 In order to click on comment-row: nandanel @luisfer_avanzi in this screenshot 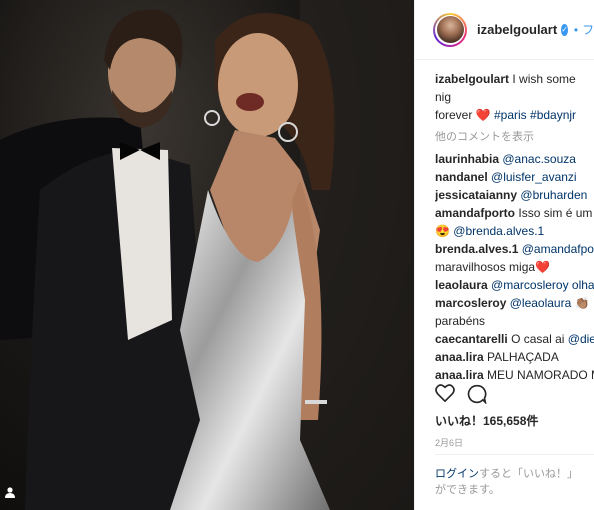, I will do `click(514, 177)`.